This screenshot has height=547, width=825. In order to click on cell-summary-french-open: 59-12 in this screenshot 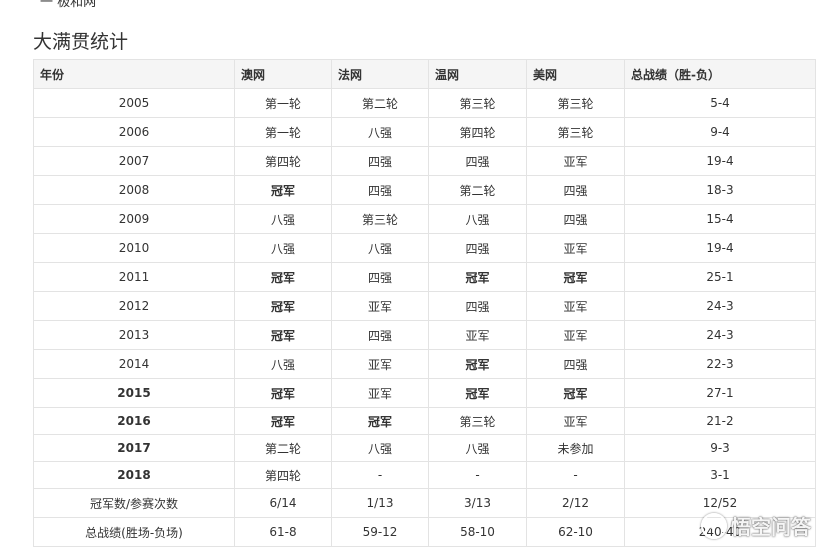, I will do `click(380, 532)`.